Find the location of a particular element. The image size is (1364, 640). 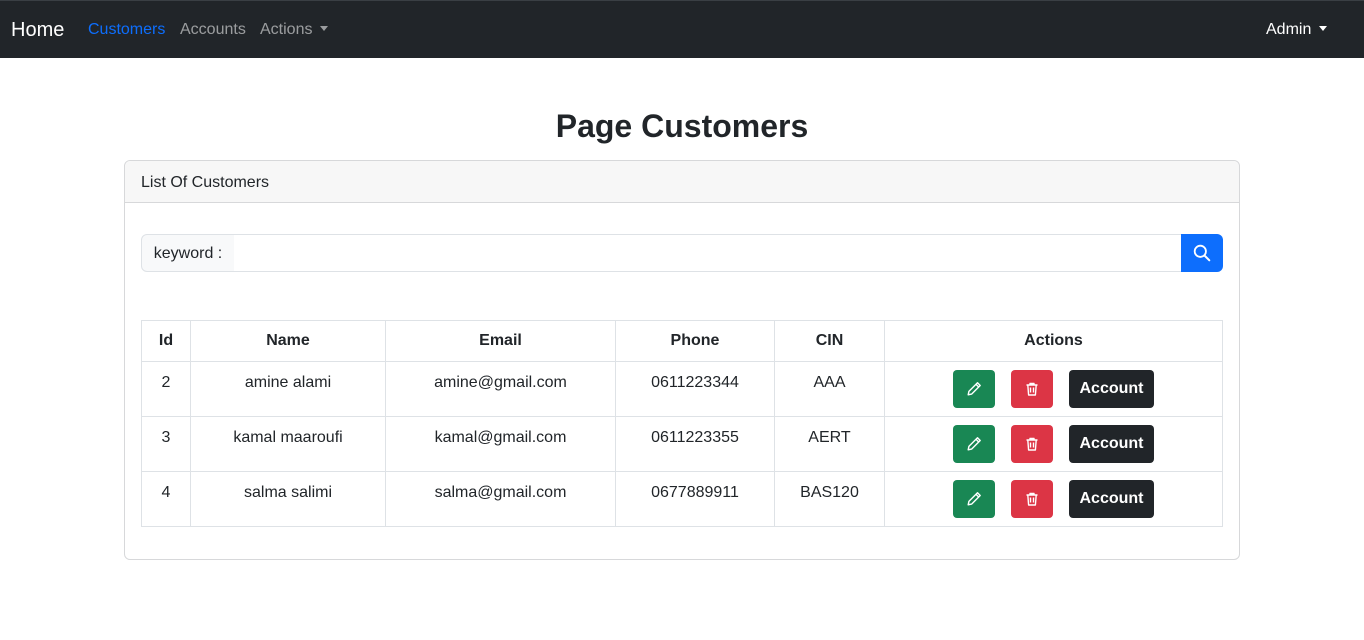

search-button is located at coordinates (1202, 253).